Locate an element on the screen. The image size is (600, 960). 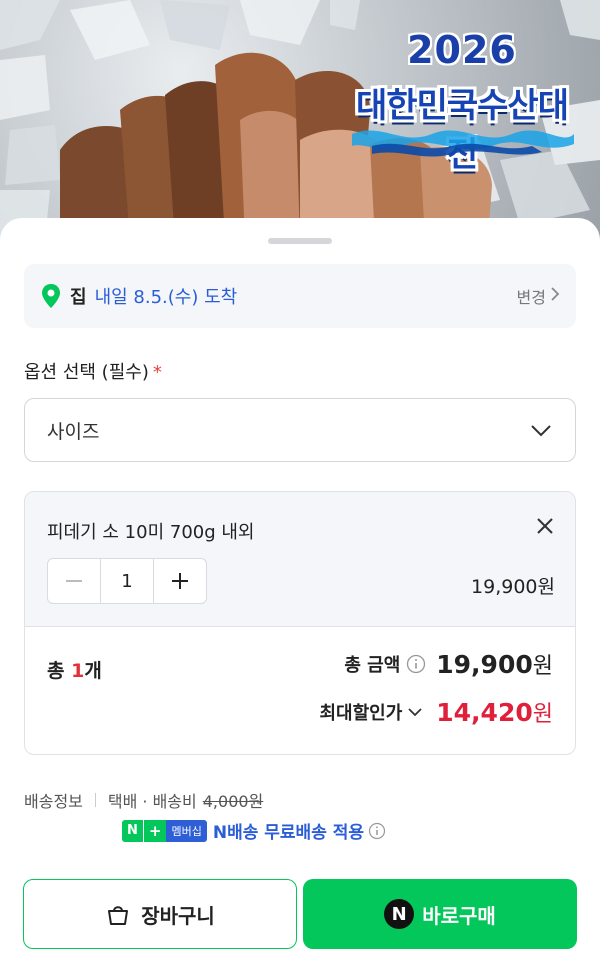
option-label-text: 옵션 선택 (필수) is located at coordinates (86, 372).